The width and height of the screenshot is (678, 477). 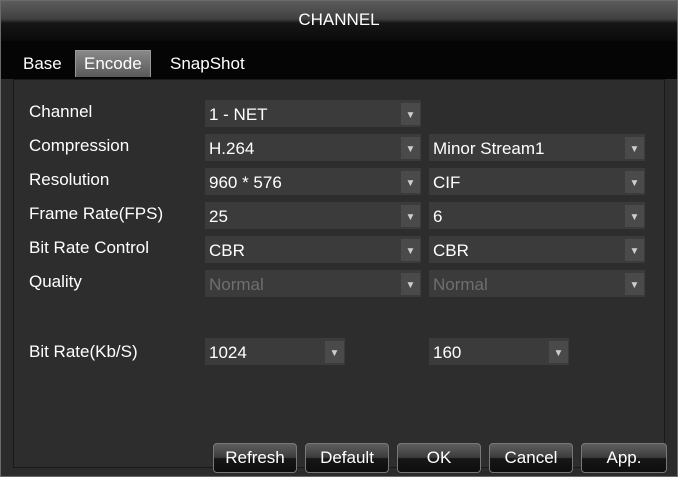 I want to click on bit-rate-control-label: Bit Rate Control, so click(x=89, y=247).